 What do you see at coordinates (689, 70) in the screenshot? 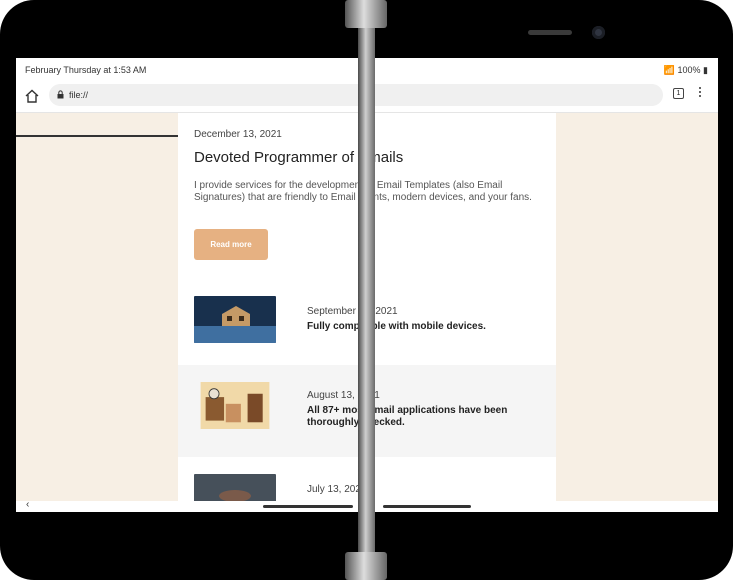
I see `battery-level: 100%` at bounding box center [689, 70].